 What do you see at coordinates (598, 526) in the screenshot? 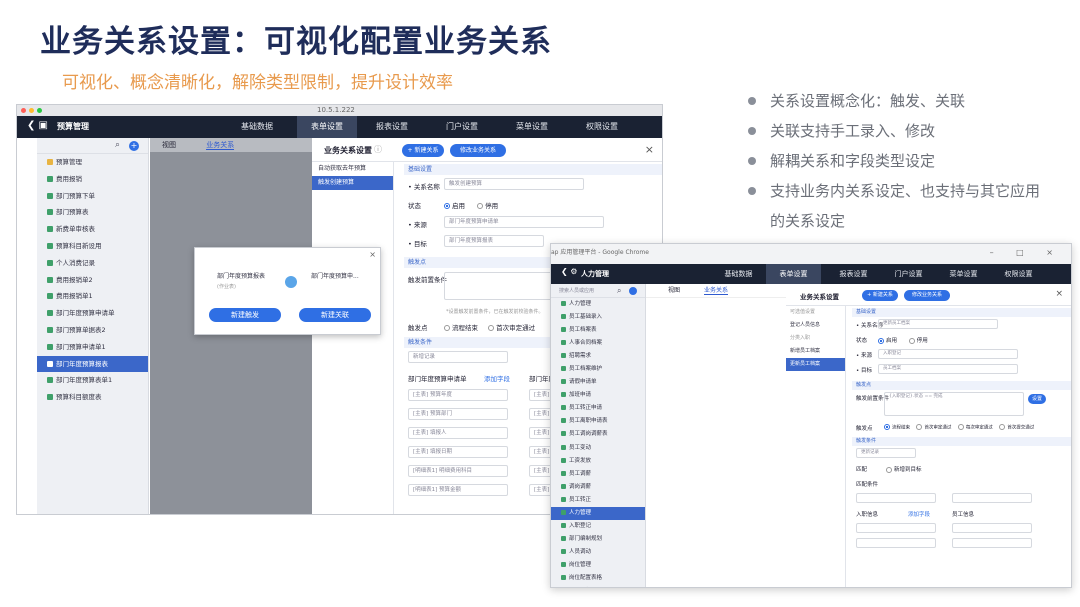
I see `tree-item: 入职登记` at bounding box center [598, 526].